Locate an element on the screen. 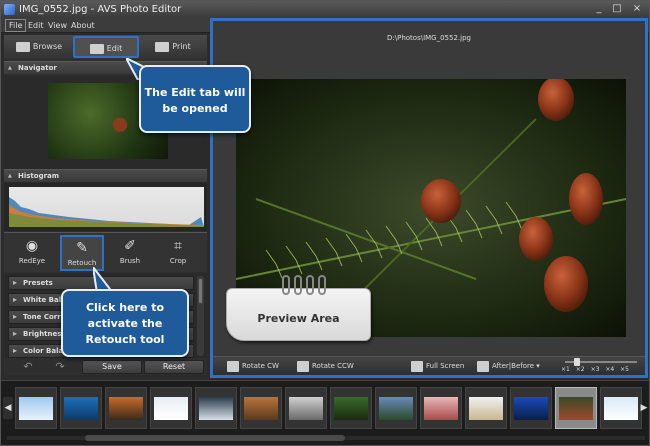  redo-icon: ↷ is located at coordinates (60, 367).